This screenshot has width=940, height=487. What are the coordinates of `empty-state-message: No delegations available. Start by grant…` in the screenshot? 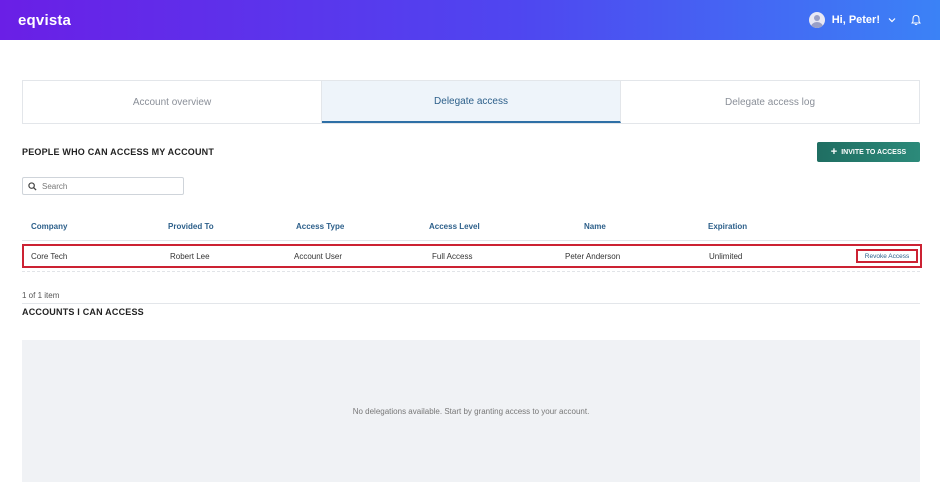 It's located at (471, 411).